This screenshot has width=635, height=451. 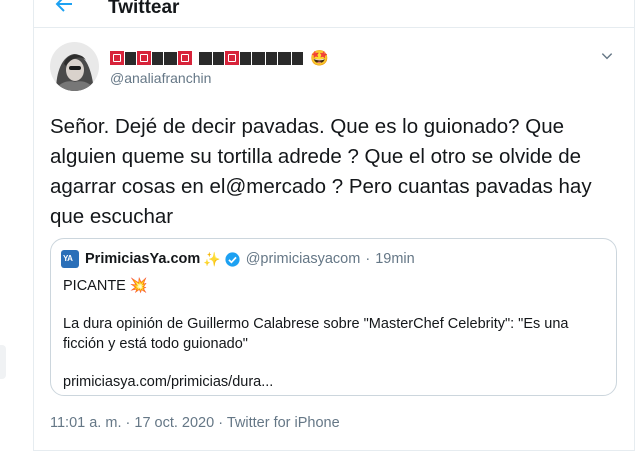 I want to click on quoted-avatar: YA, so click(x=70, y=259).